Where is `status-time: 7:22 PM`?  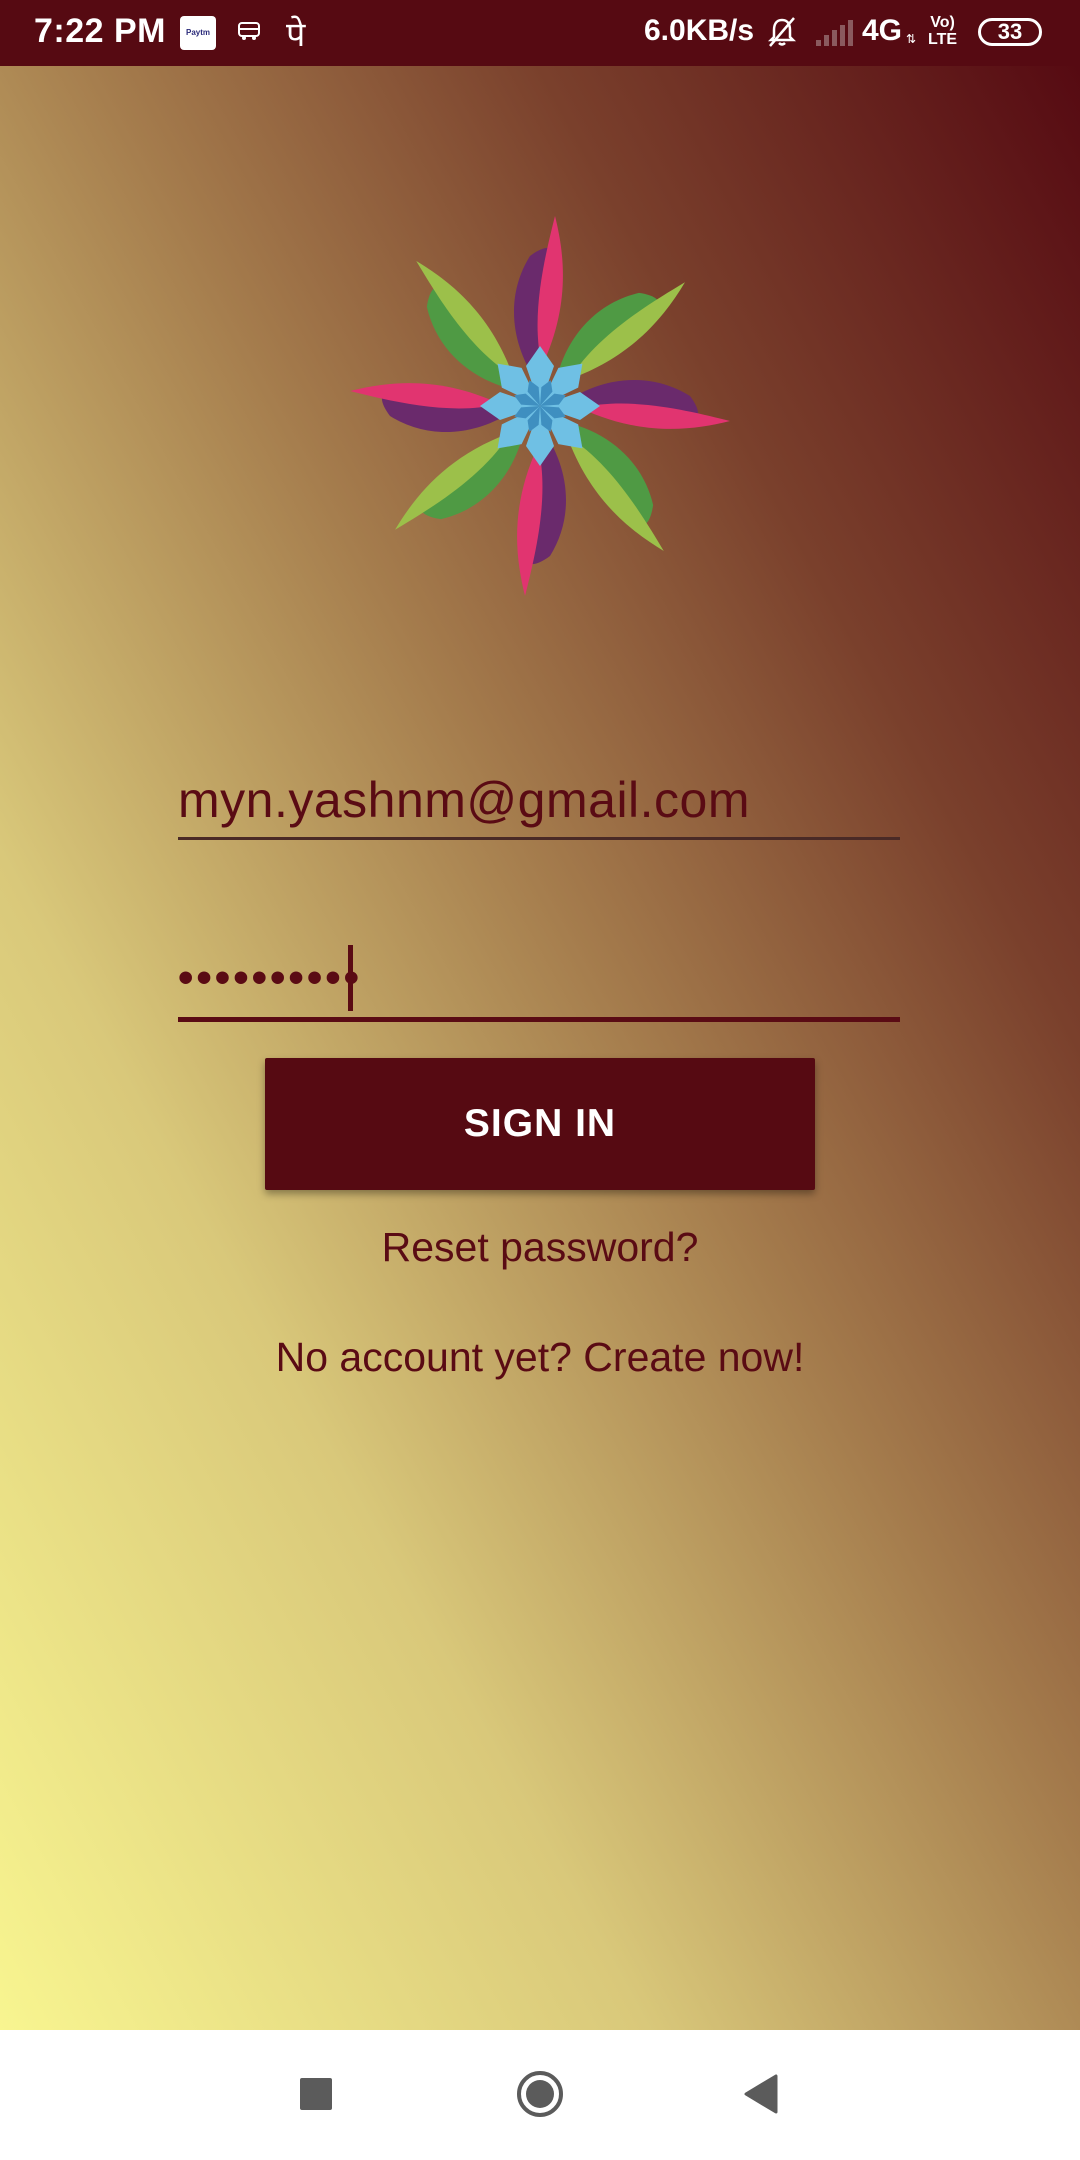 status-time: 7:22 PM is located at coordinates (100, 31).